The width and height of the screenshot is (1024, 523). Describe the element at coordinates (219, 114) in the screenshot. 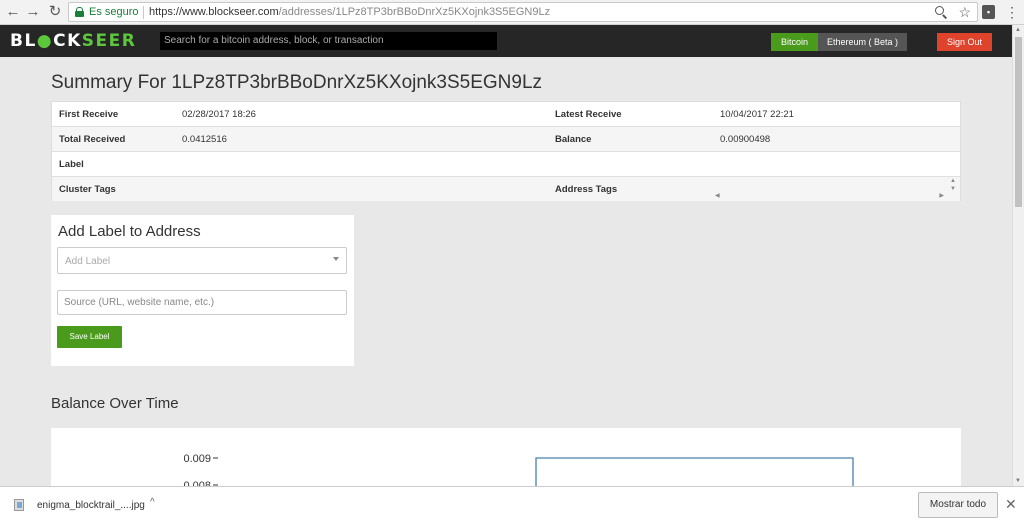

I see `first-receive-value: 02/28/2017 18:26` at that location.